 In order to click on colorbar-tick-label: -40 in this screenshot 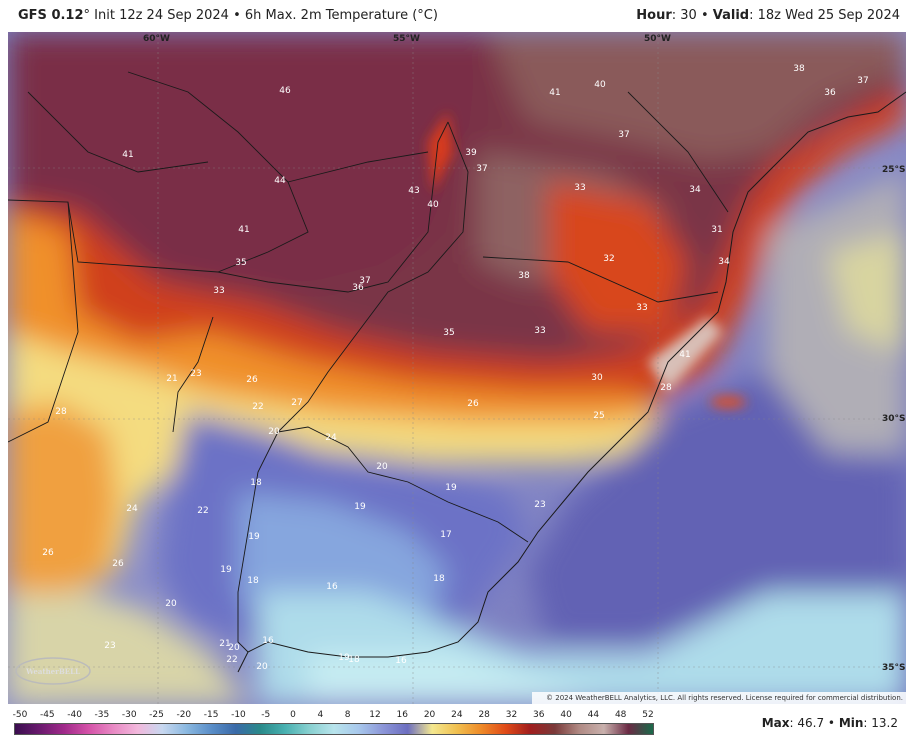, I will do `click(74, 715)`.